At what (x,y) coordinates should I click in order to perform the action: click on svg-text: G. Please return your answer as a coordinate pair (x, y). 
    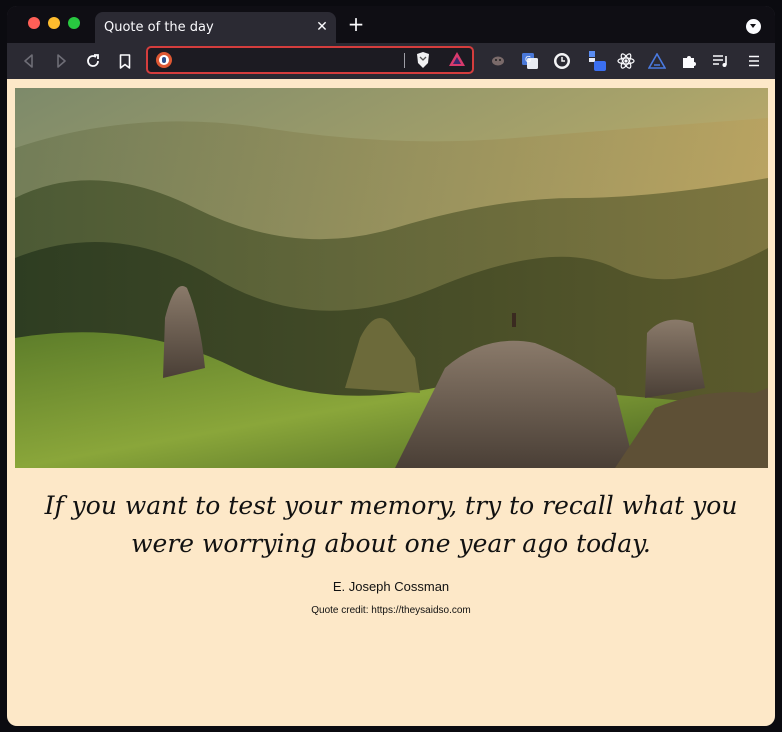
    Looking at the image, I should click on (528, 59).